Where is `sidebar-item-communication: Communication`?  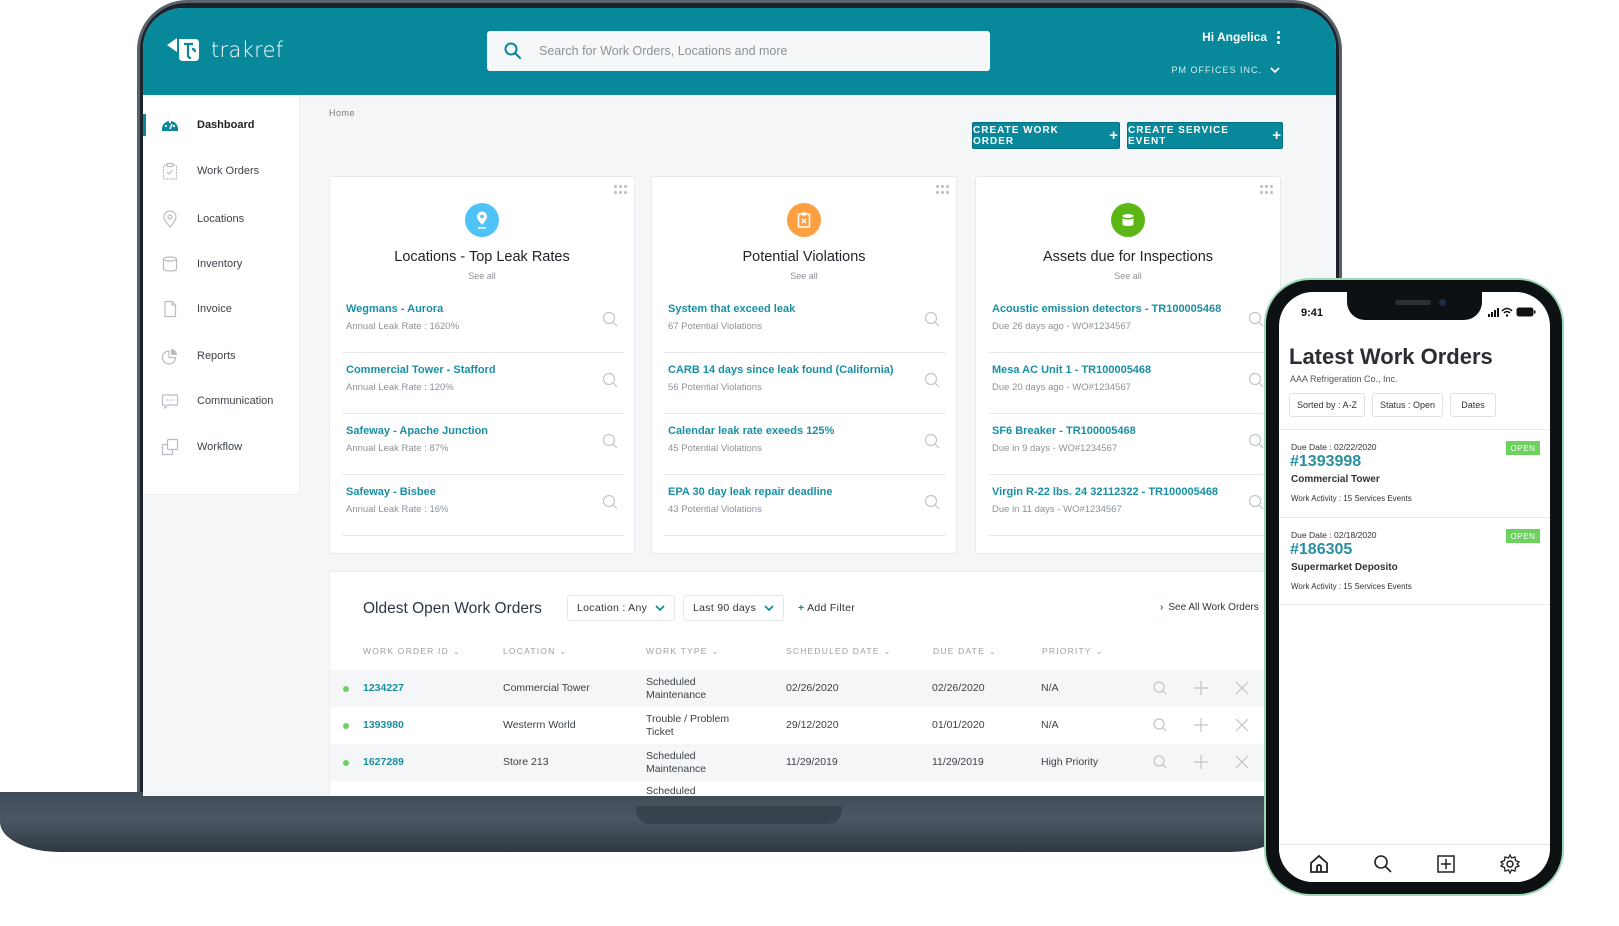 sidebar-item-communication: Communication is located at coordinates (221, 401).